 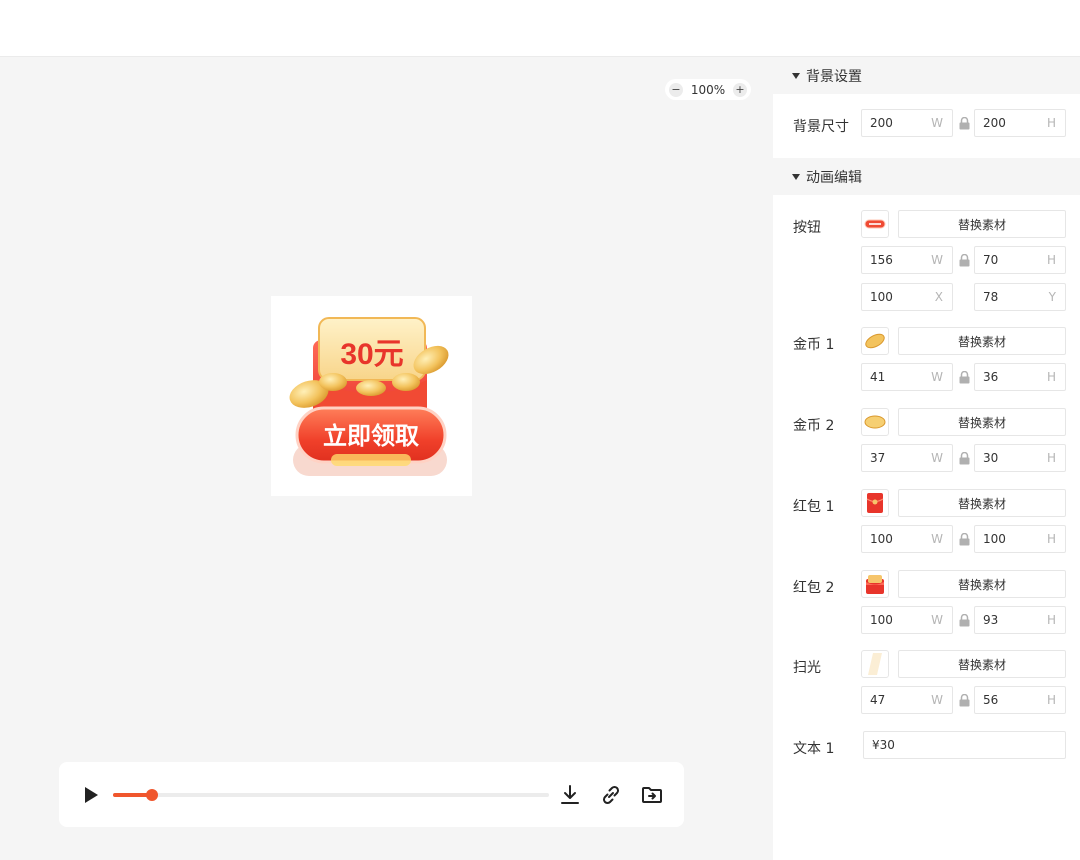 I want to click on coin-2-thumbnail, so click(x=875, y=422).